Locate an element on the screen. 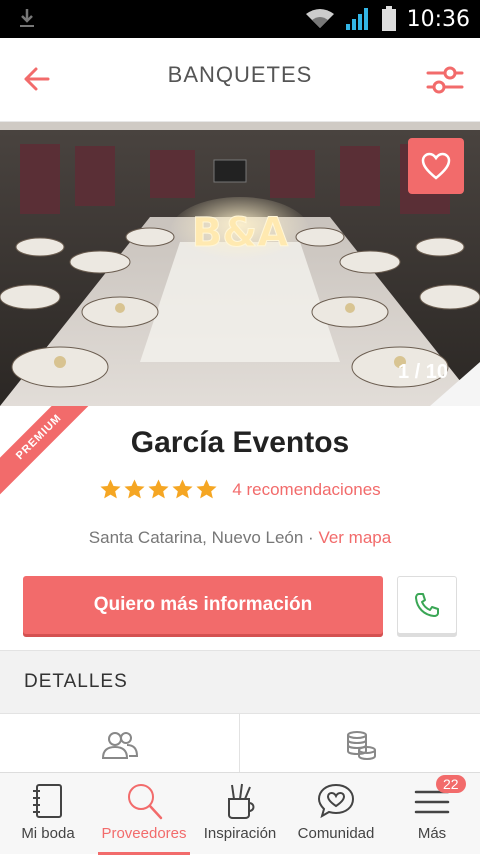 This screenshot has width=480, height=855. details-row is located at coordinates (240, 743).